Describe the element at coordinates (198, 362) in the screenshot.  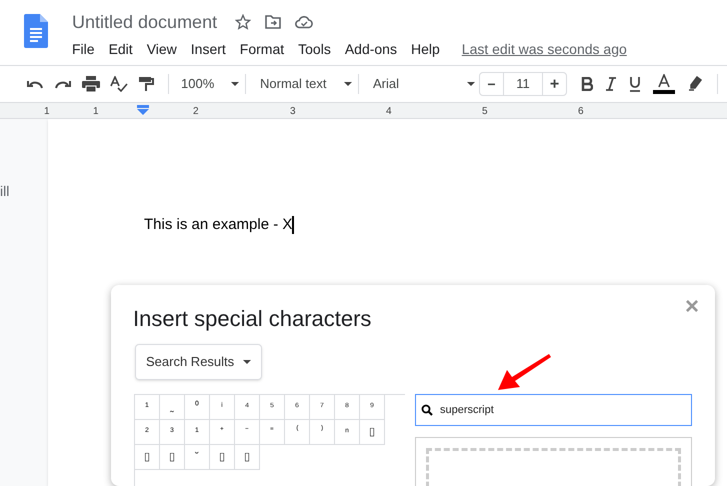
I see `category-dropdown: Search Results` at that location.